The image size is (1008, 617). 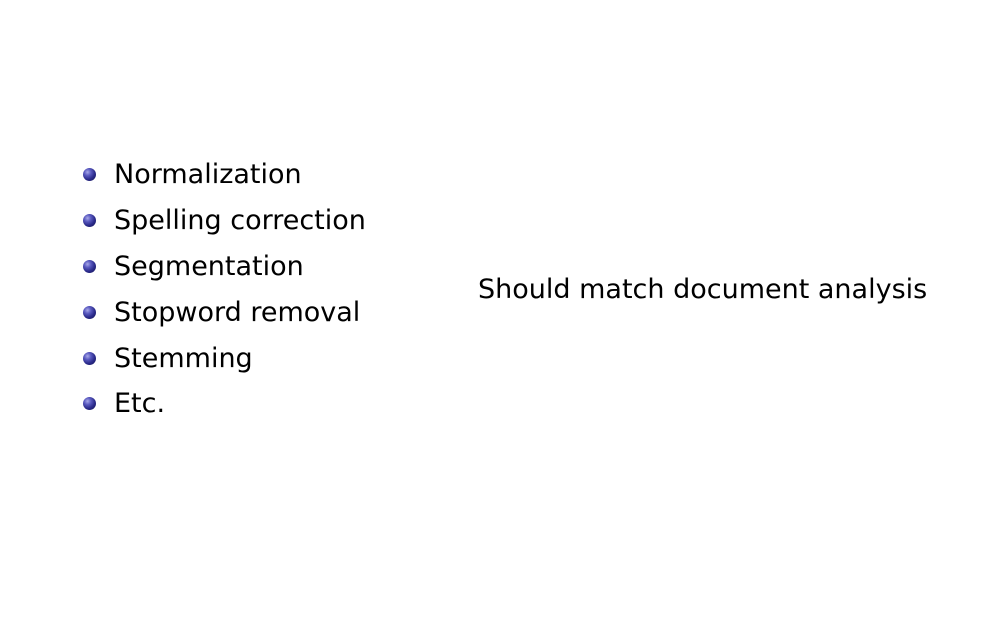 I want to click on list-item: Stemming, so click(x=224, y=358).